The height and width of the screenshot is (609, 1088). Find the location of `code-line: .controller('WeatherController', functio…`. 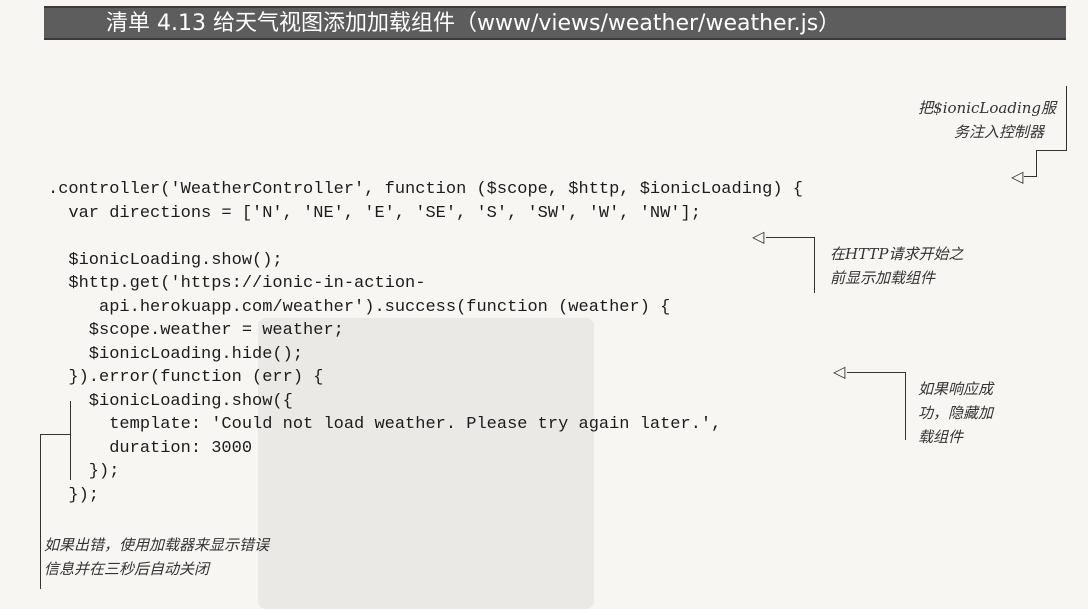

code-line: .controller('WeatherController', functio… is located at coordinates (425, 189).